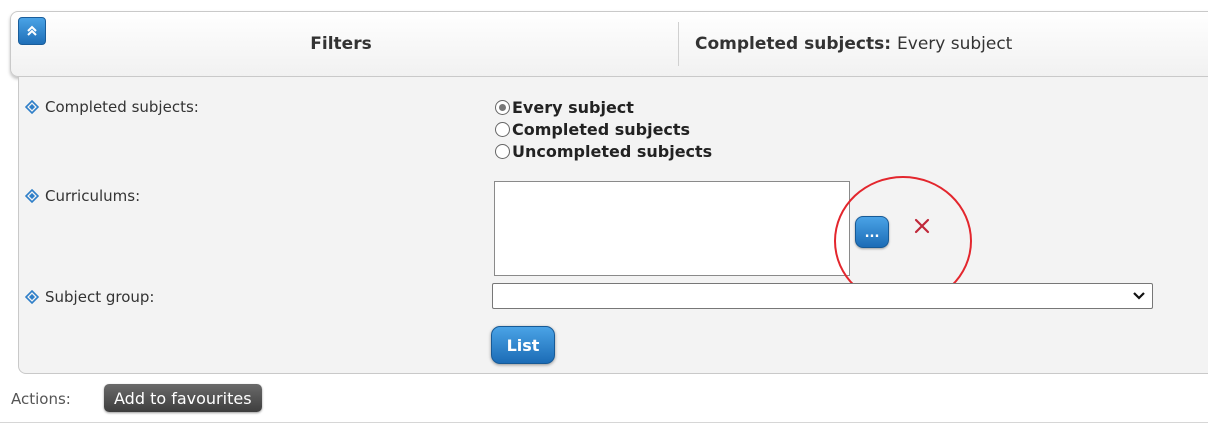 The height and width of the screenshot is (439, 1208). I want to click on summary-value: Every subject, so click(955, 44).